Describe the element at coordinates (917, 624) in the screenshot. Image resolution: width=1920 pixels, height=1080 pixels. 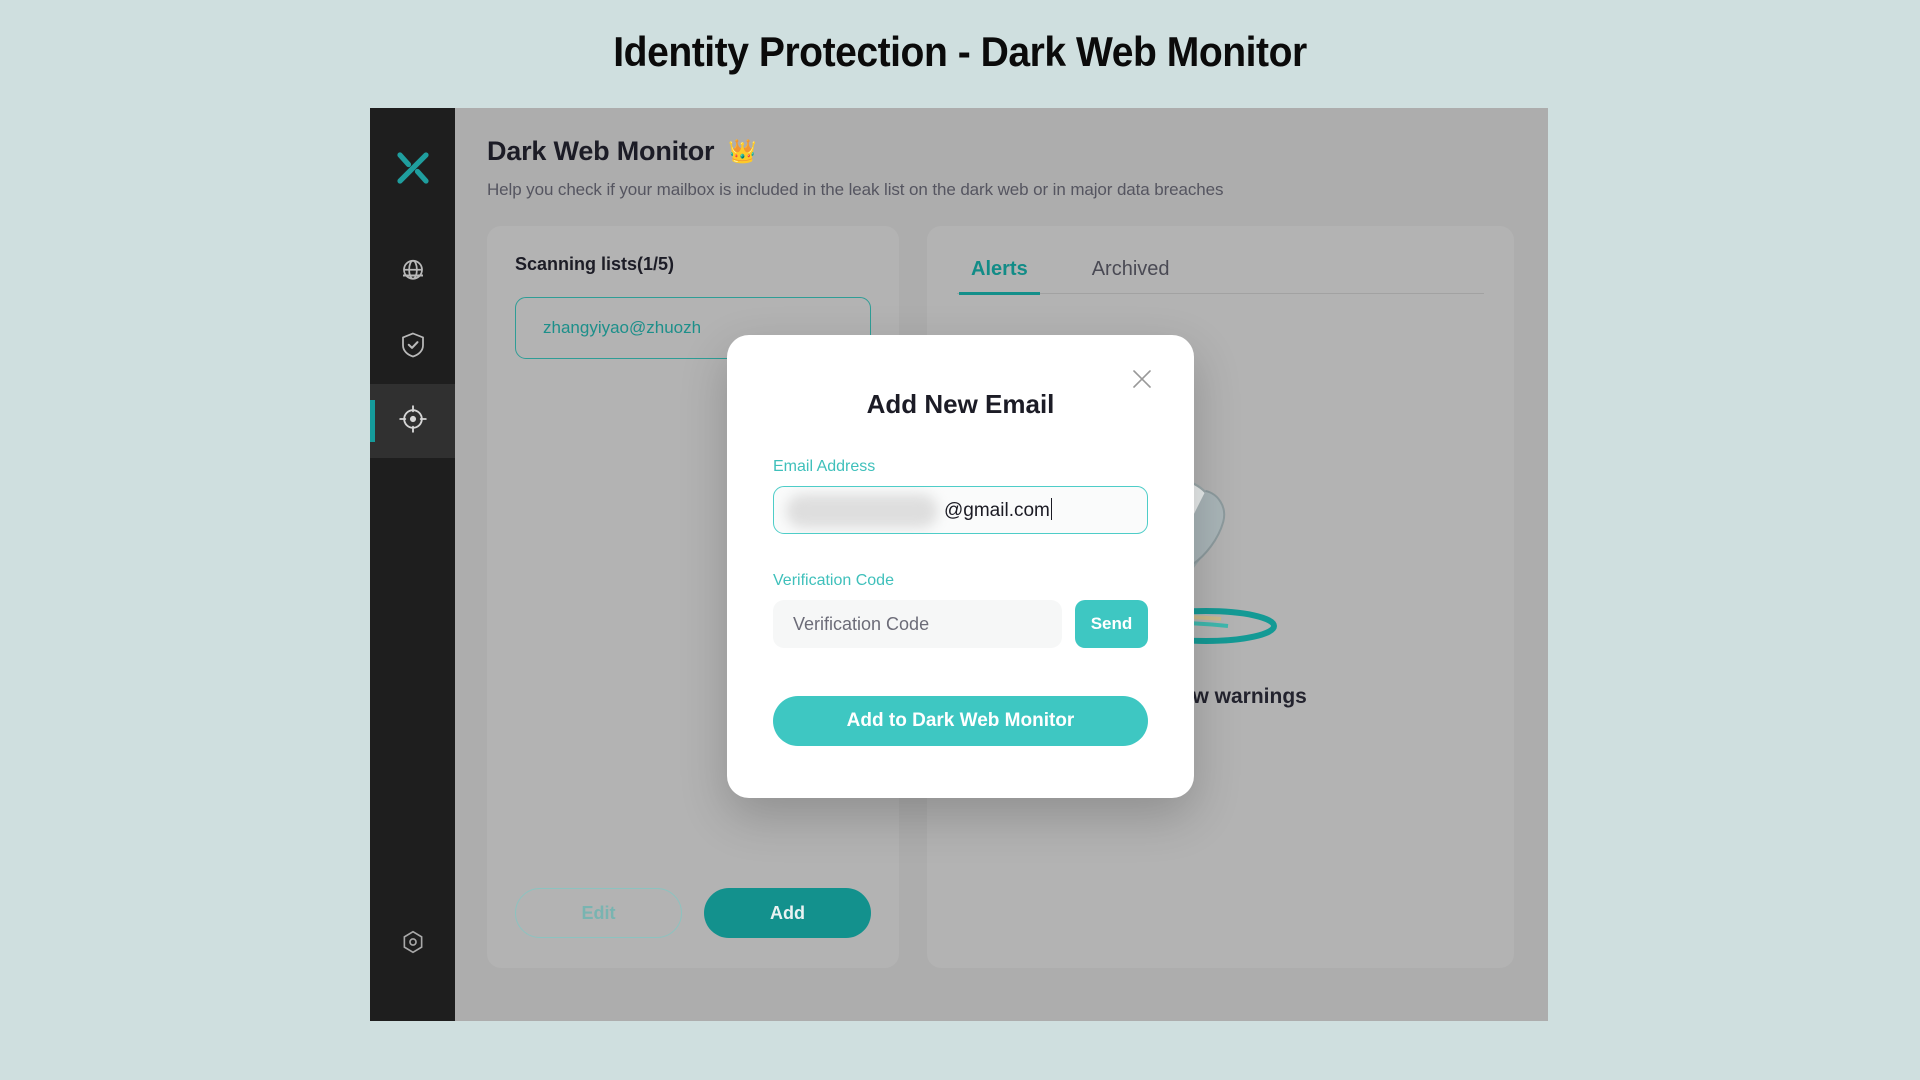
I see `verification-code-input` at that location.